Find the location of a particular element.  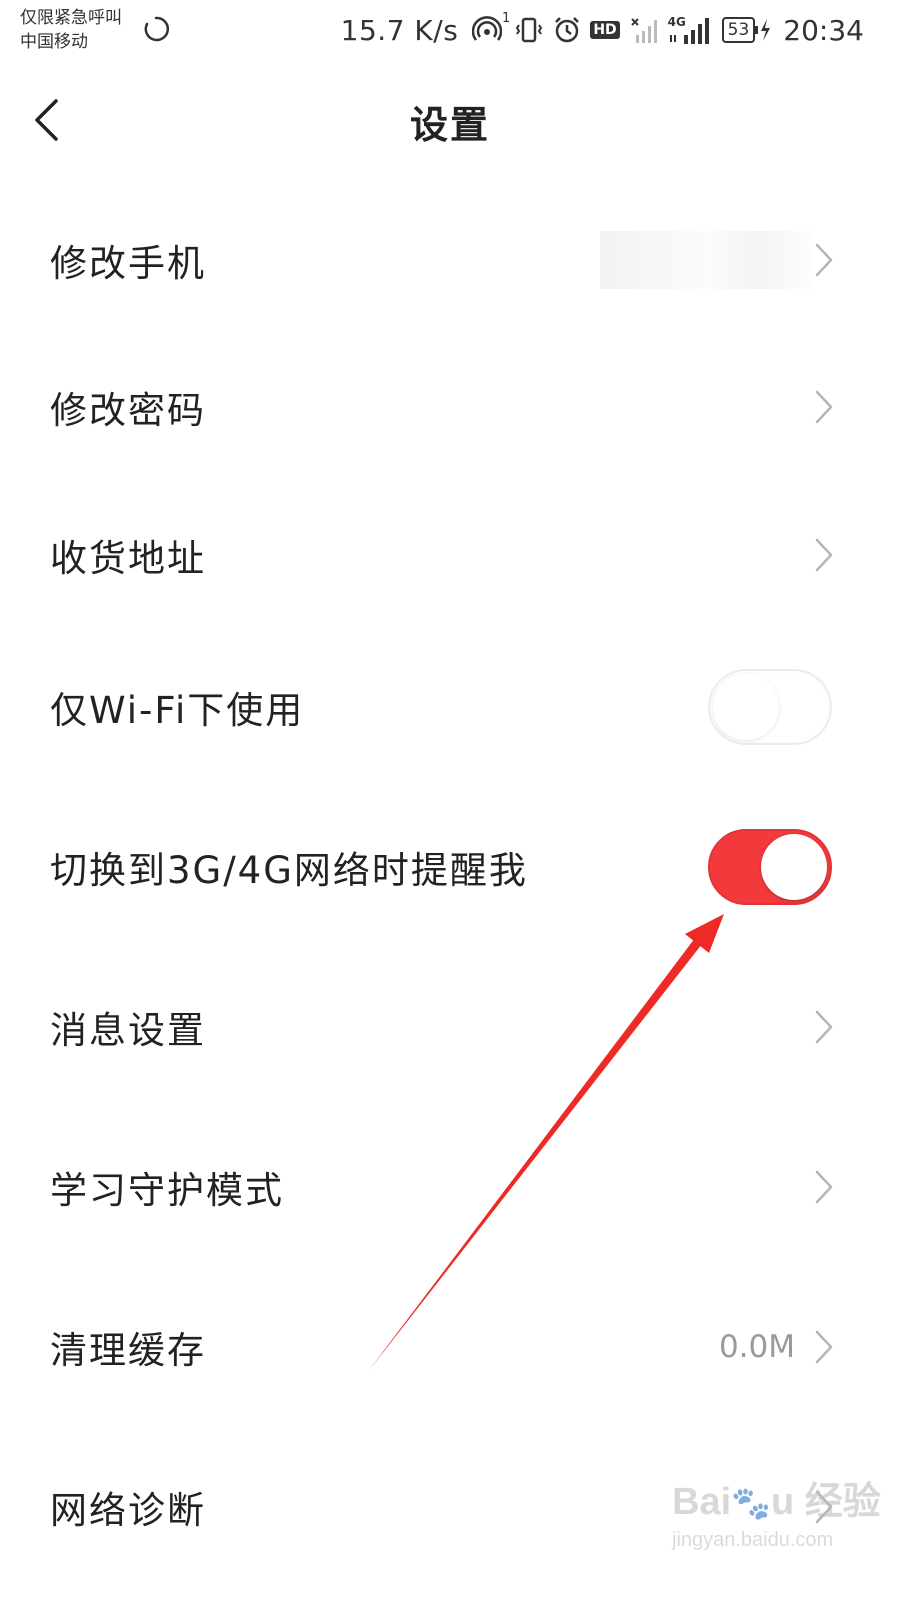

vibrate-icon is located at coordinates (529, 30).